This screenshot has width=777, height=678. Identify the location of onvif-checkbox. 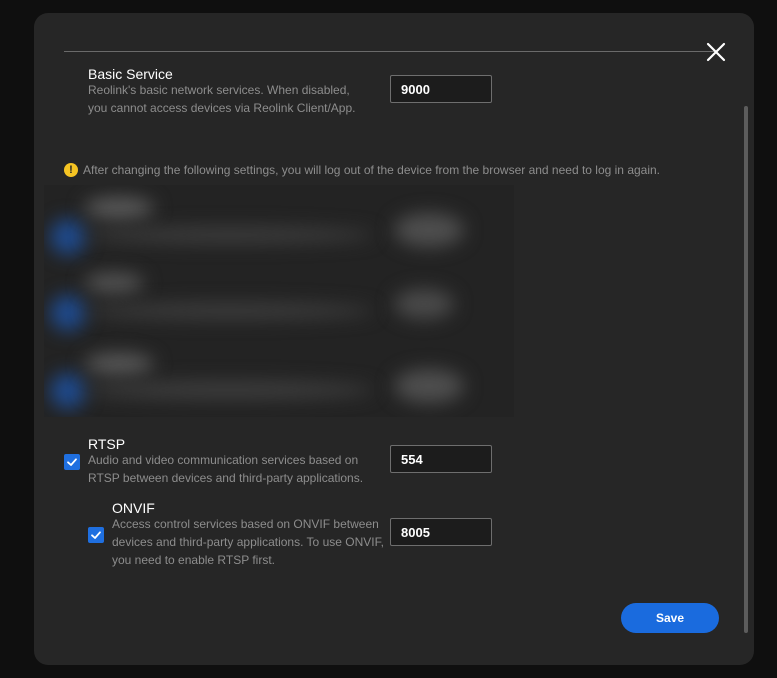
(96, 535).